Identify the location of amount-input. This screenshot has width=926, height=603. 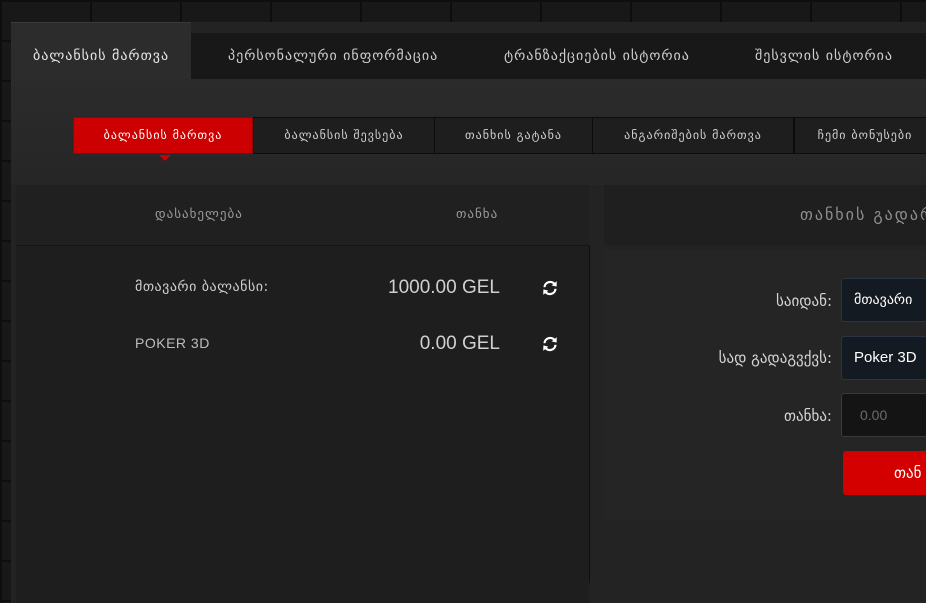
(883, 415).